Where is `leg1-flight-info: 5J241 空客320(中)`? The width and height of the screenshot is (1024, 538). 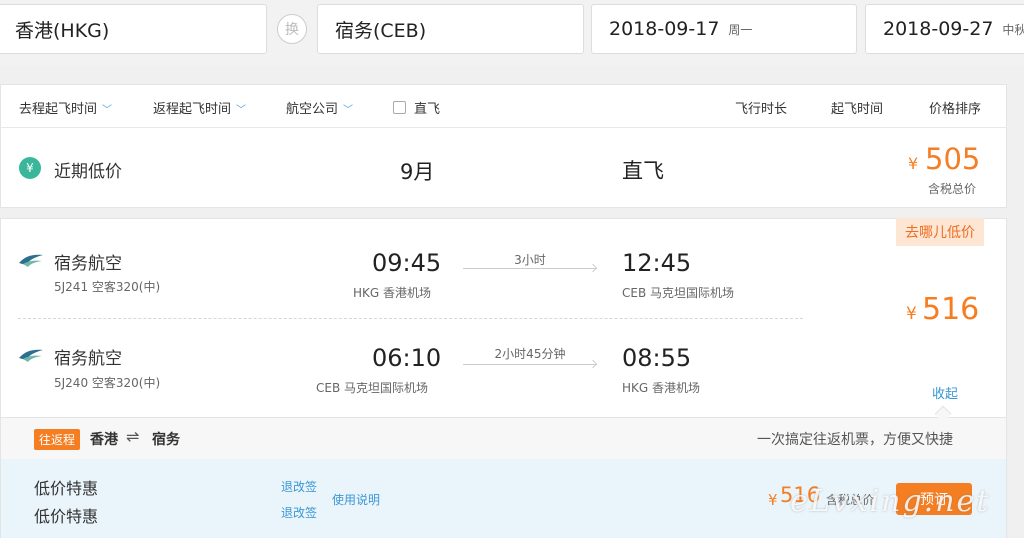
leg1-flight-info: 5J241 空客320(中) is located at coordinates (107, 287).